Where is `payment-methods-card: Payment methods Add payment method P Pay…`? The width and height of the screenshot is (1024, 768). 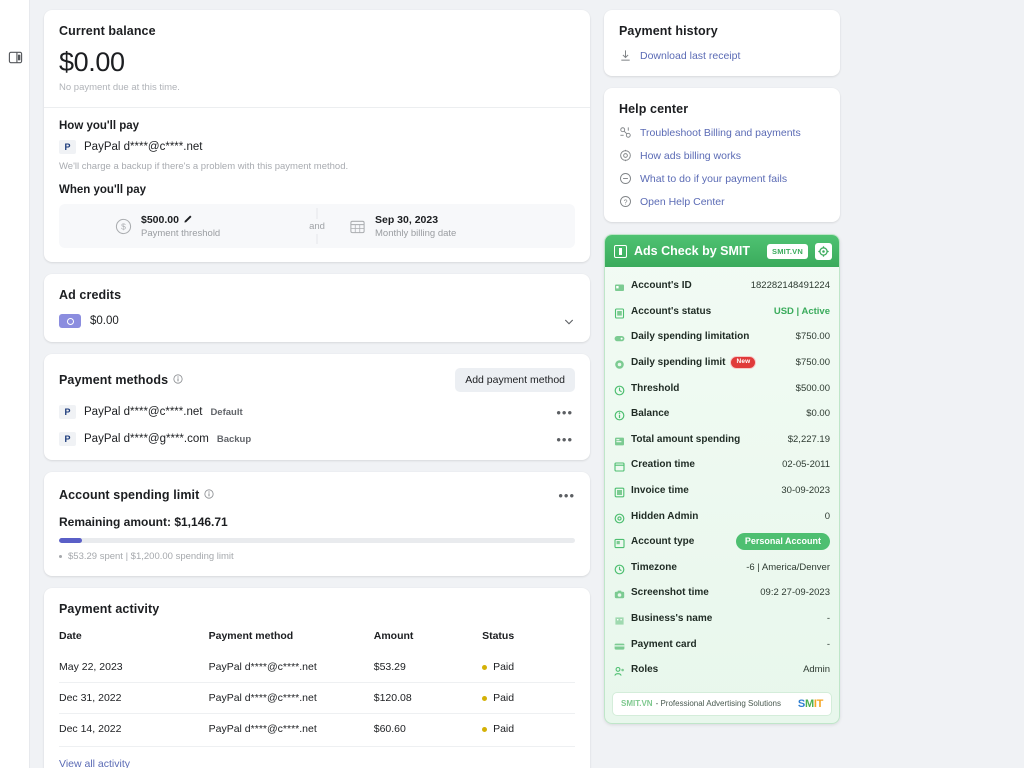 payment-methods-card: Payment methods Add payment method P Pay… is located at coordinates (317, 407).